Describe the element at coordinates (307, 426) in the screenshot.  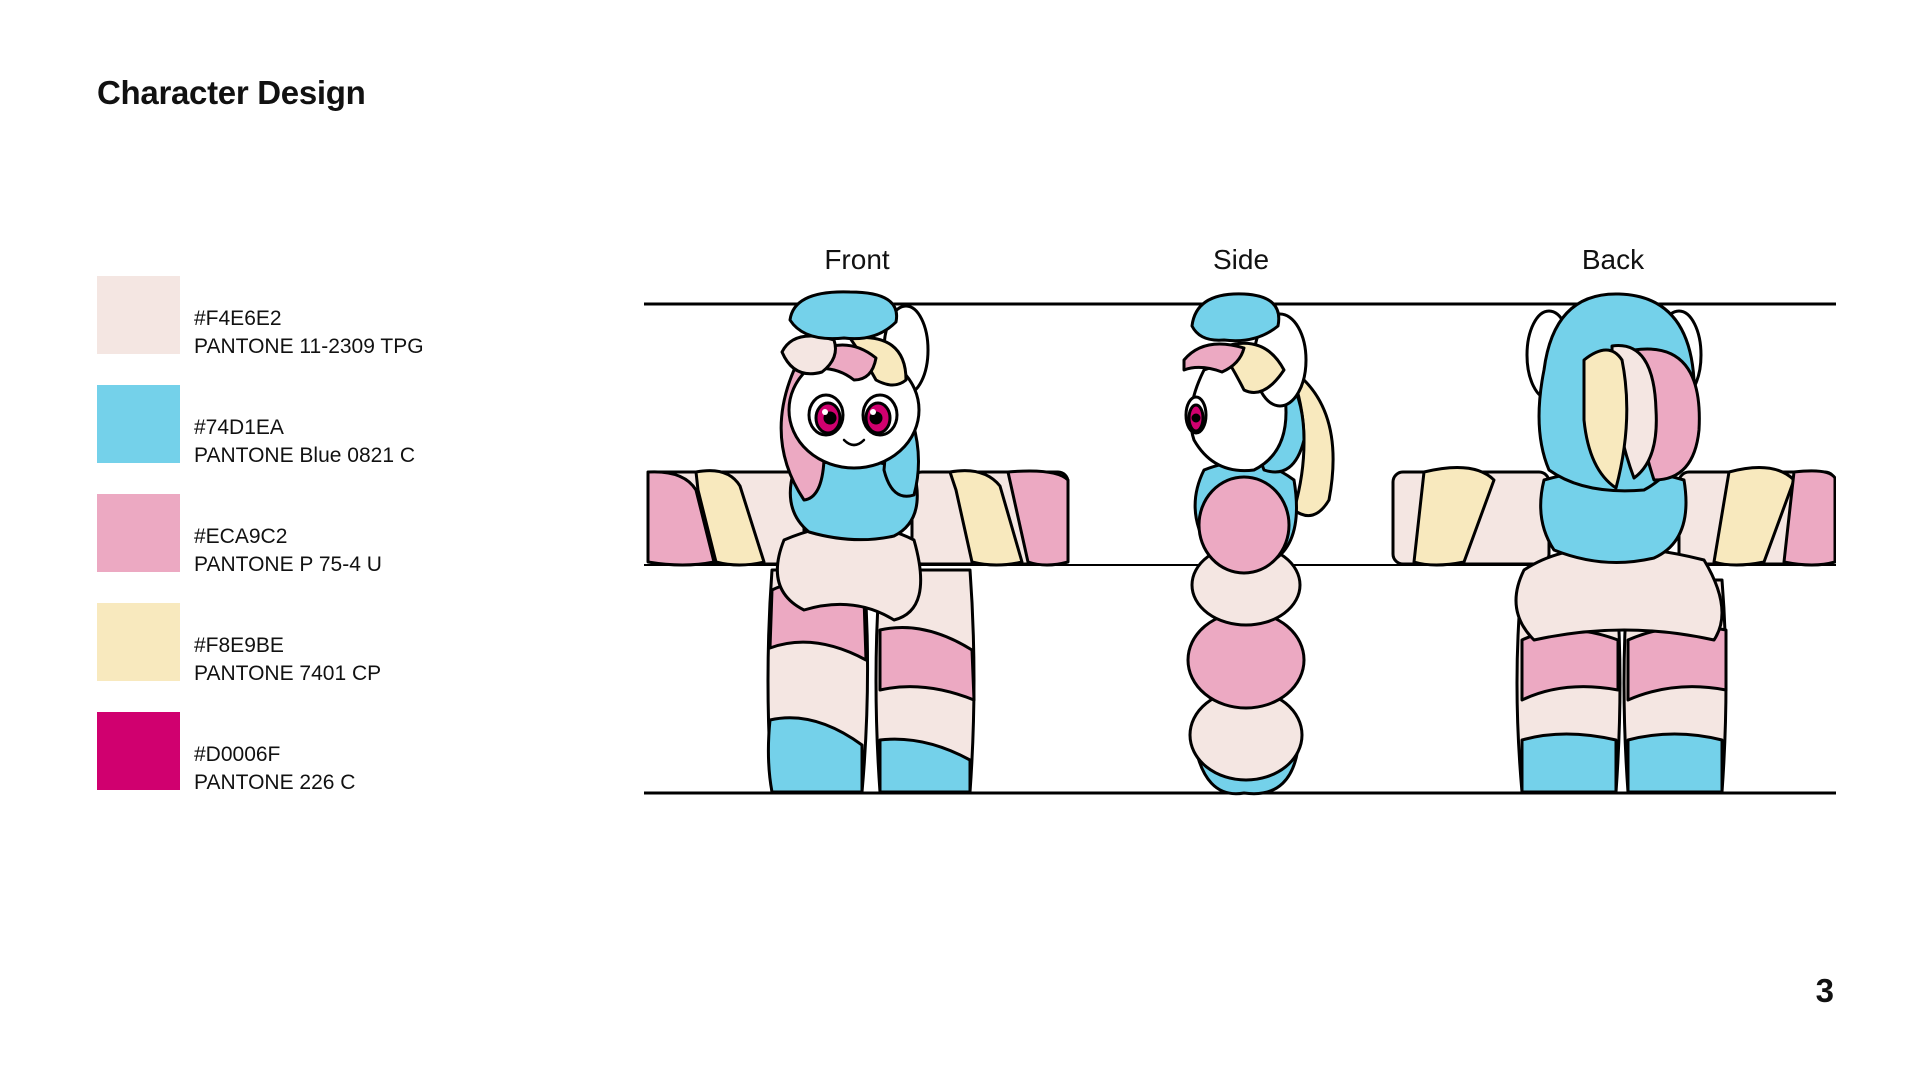
I see `palette-entry: #74D1EA PANTONE Blue 0821 C` at that location.